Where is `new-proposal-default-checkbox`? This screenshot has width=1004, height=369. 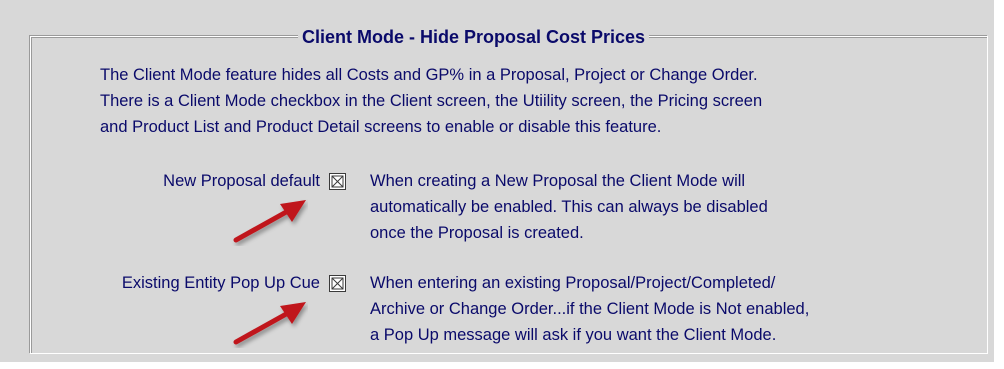 new-proposal-default-checkbox is located at coordinates (337, 181).